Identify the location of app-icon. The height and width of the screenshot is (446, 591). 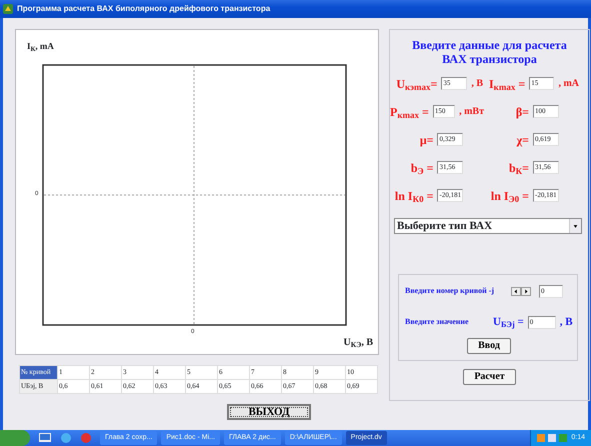
(8, 9).